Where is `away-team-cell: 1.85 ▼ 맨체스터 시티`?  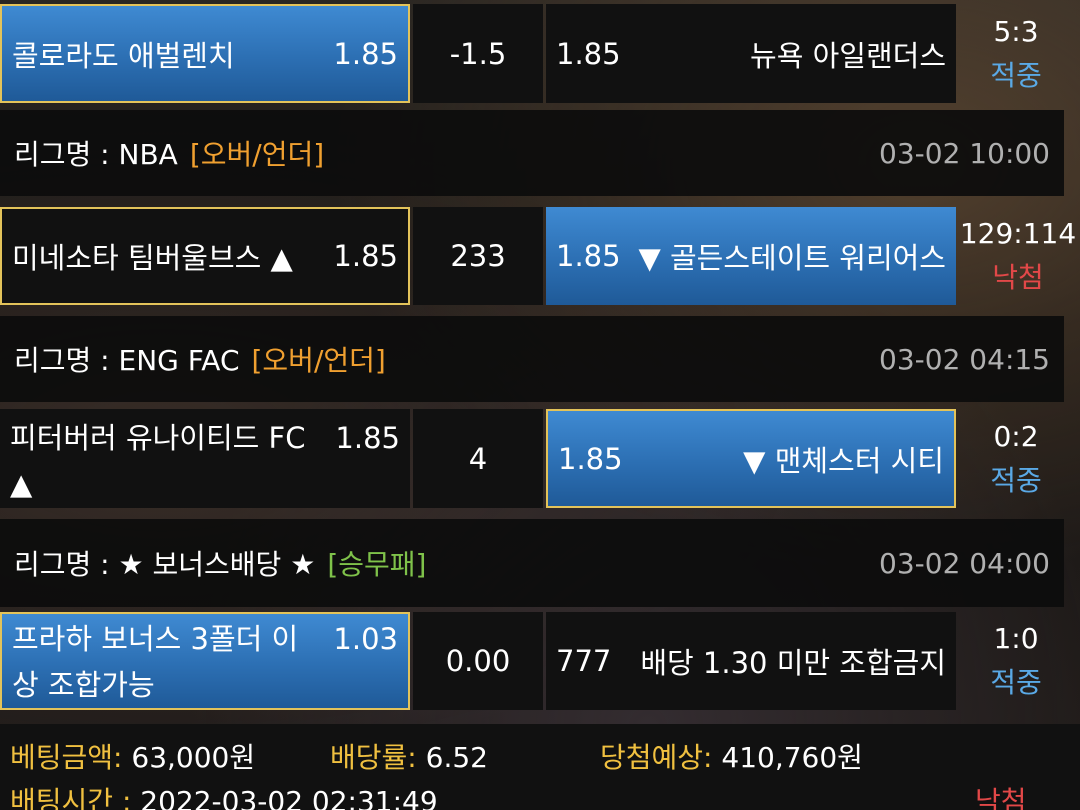
away-team-cell: 1.85 ▼ 맨체스터 시티 is located at coordinates (751, 458).